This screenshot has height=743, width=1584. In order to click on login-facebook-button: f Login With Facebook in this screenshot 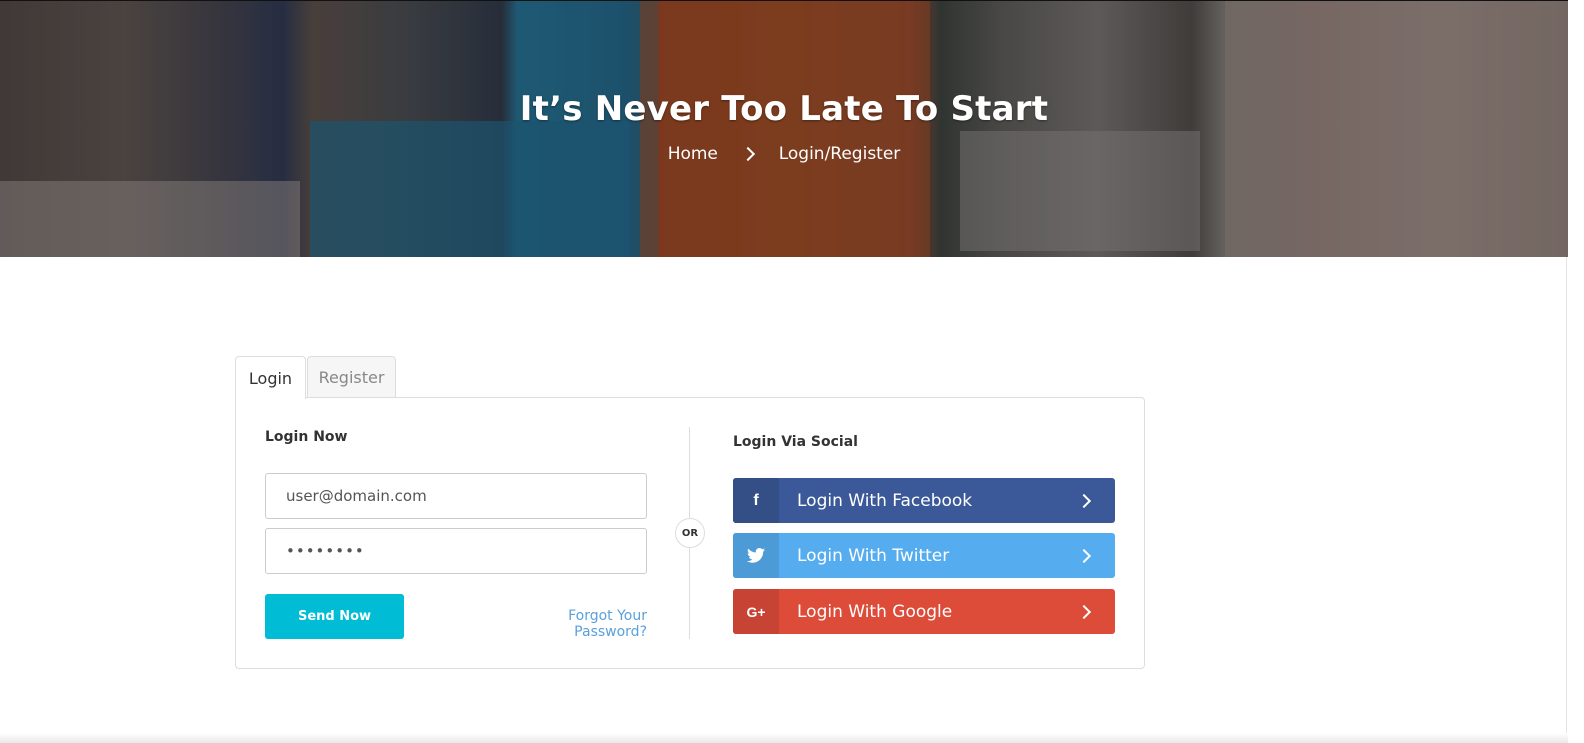, I will do `click(924, 500)`.